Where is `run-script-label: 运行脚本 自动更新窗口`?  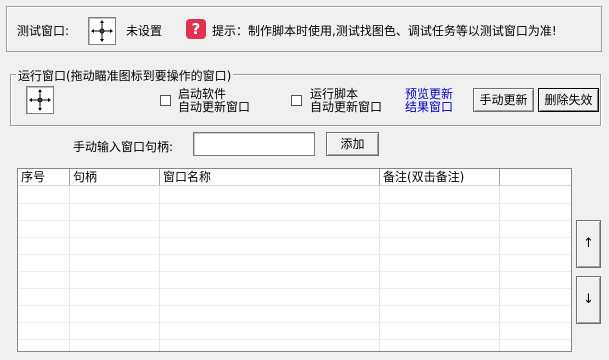 run-script-label: 运行脚本 自动更新窗口 is located at coordinates (346, 101).